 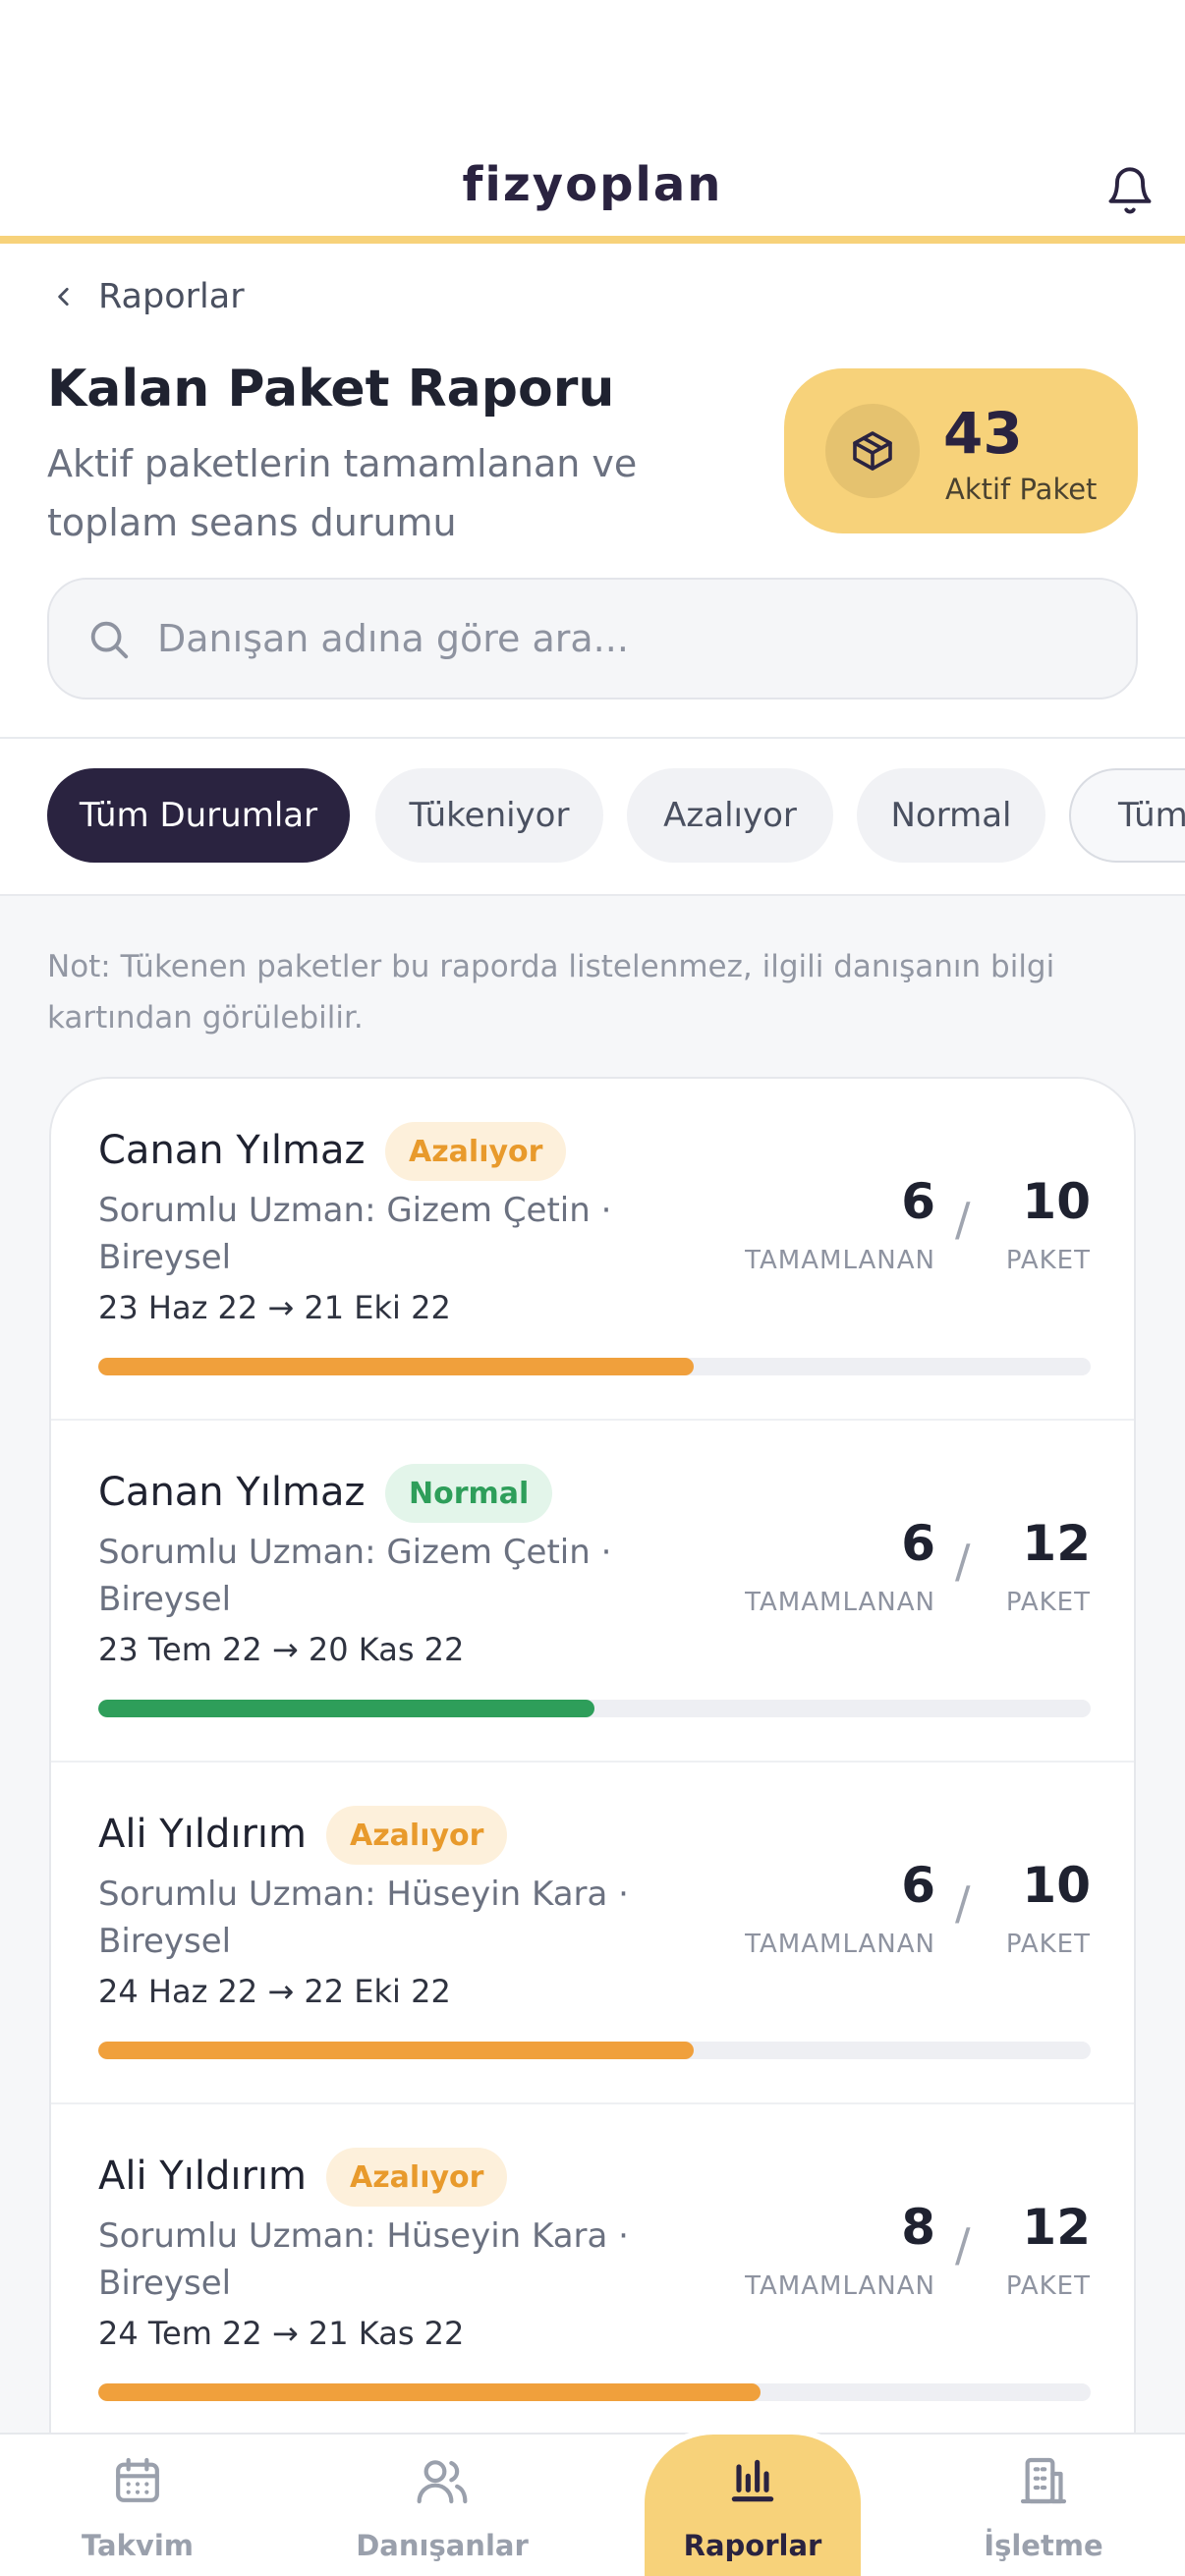 I want to click on search-icon, so click(x=110, y=640).